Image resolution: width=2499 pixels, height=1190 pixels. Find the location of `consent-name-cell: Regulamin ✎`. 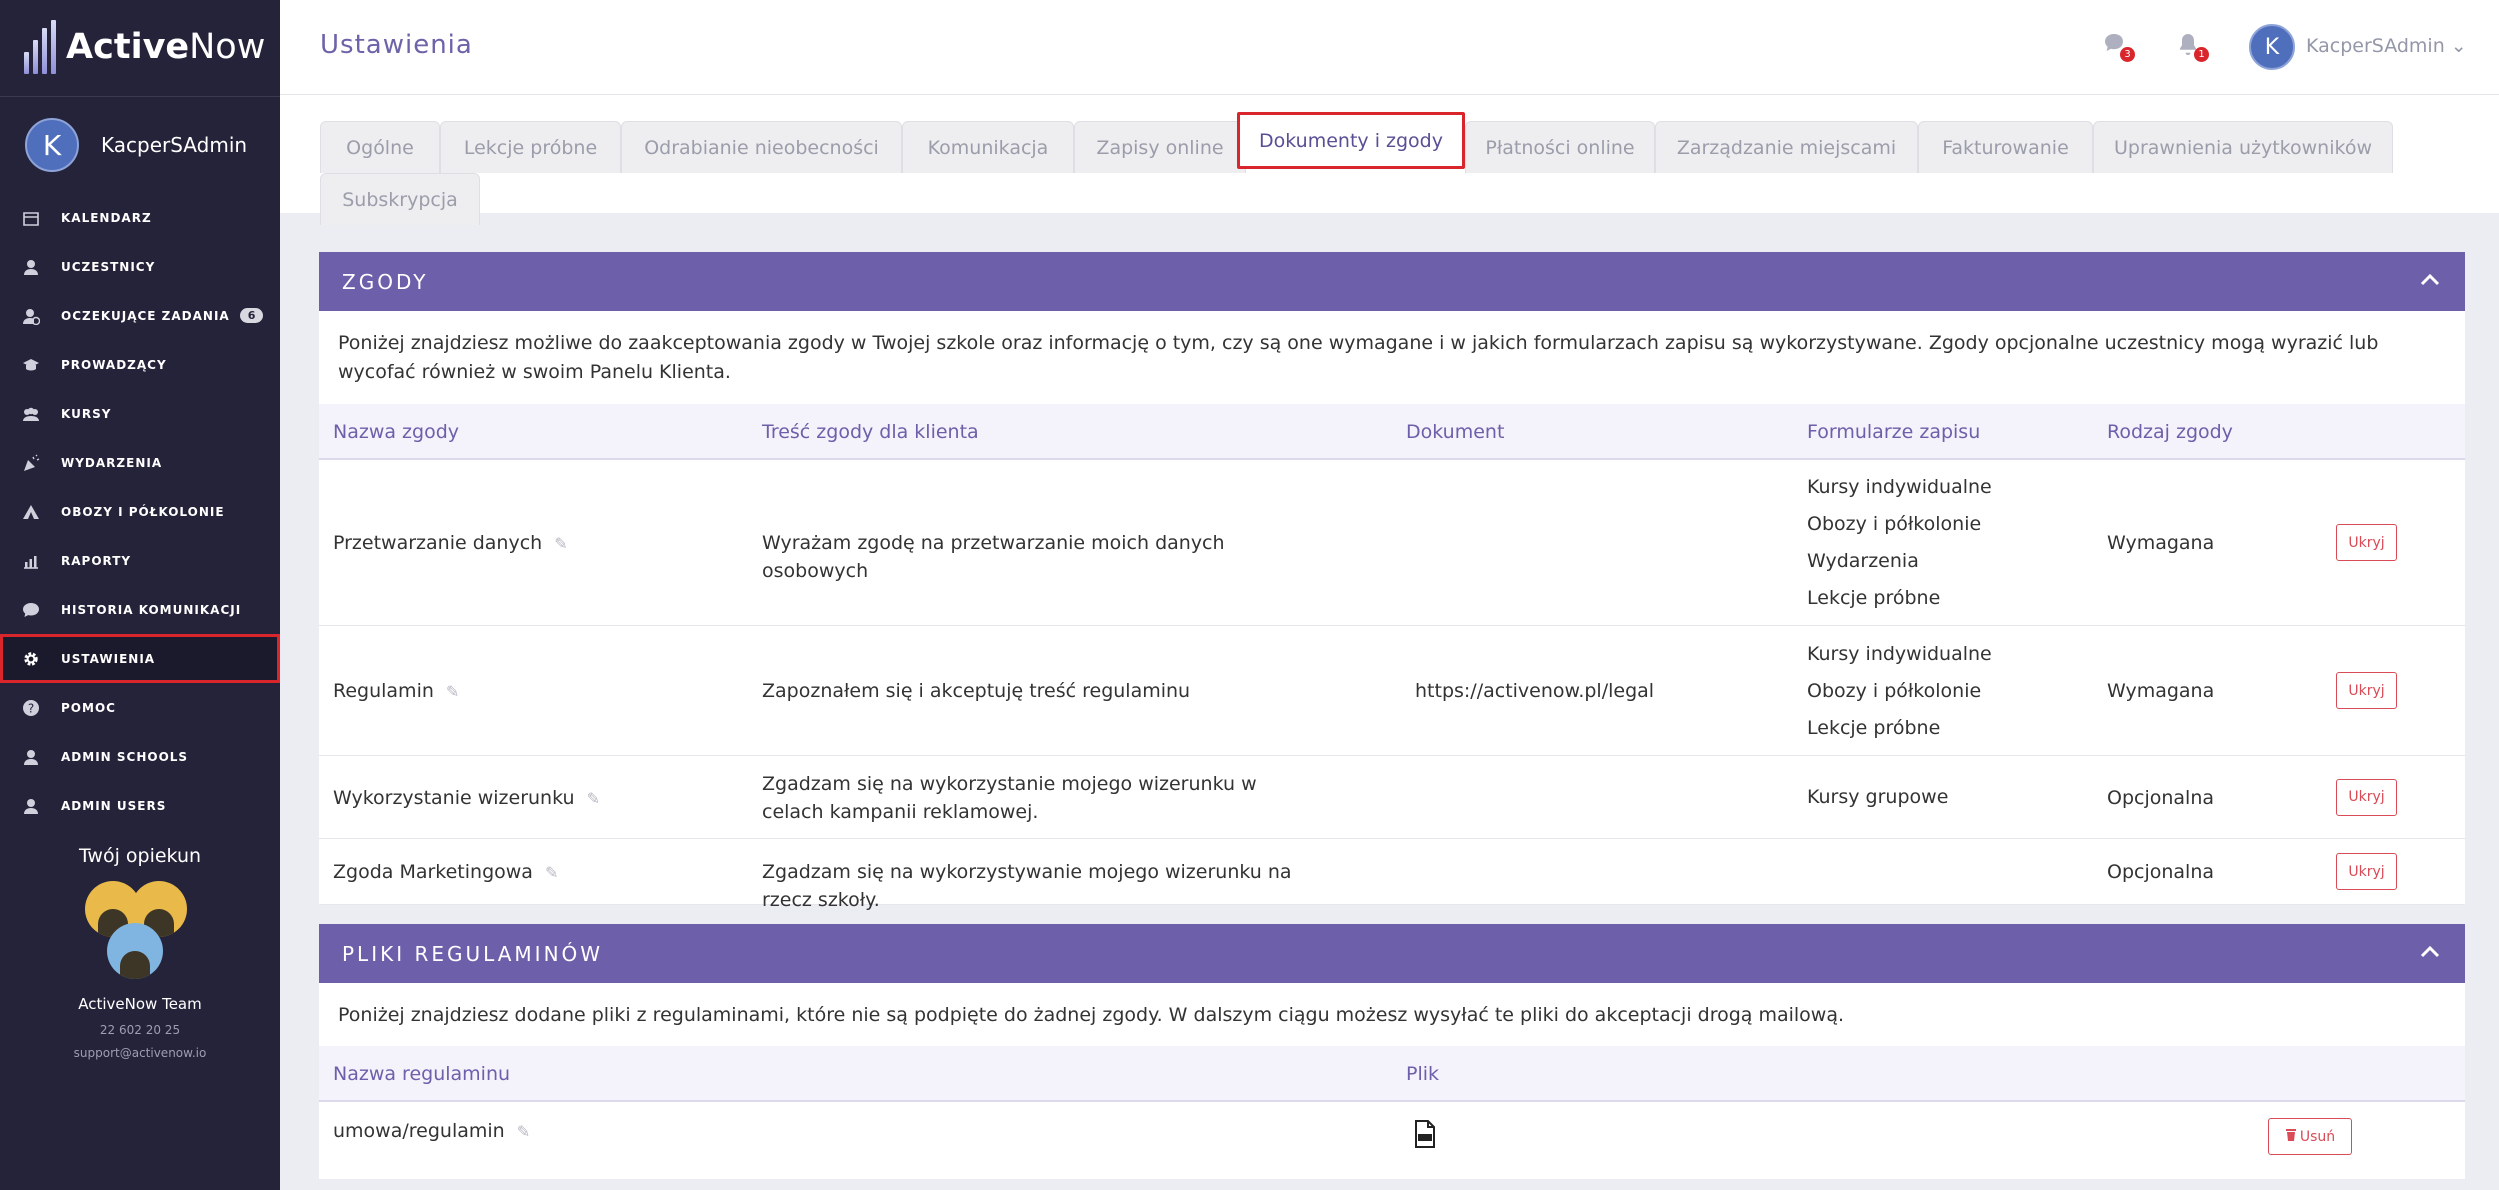

consent-name-cell: Regulamin ✎ is located at coordinates (396, 691).